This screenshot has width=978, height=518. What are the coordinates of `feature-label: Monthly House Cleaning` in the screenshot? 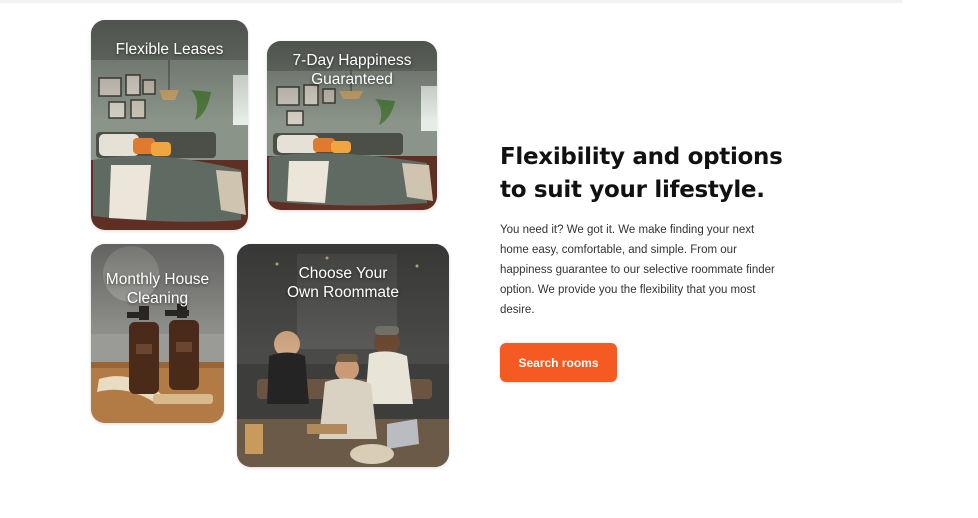 It's located at (157, 289).